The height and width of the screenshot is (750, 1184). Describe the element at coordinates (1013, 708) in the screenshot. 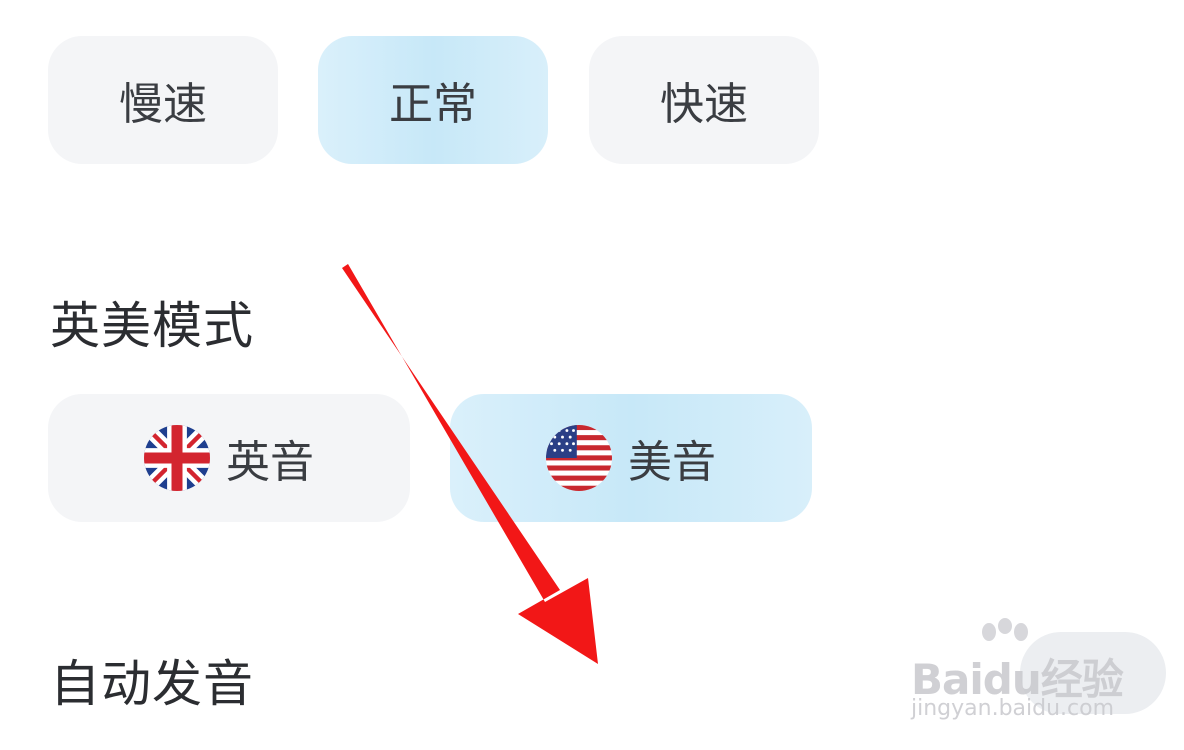

I see `watermark-url: jingyan.baidu.com` at that location.